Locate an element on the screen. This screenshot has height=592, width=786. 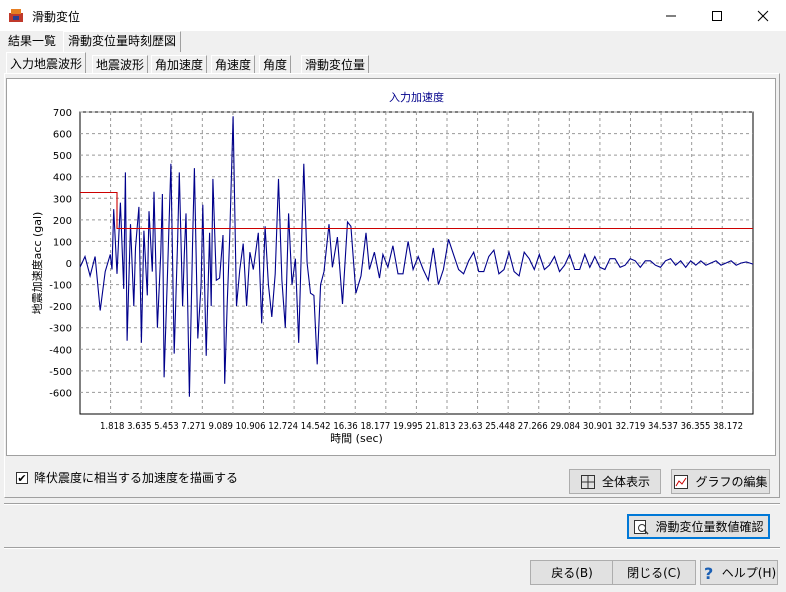
close-window-button is located at coordinates (763, 15).